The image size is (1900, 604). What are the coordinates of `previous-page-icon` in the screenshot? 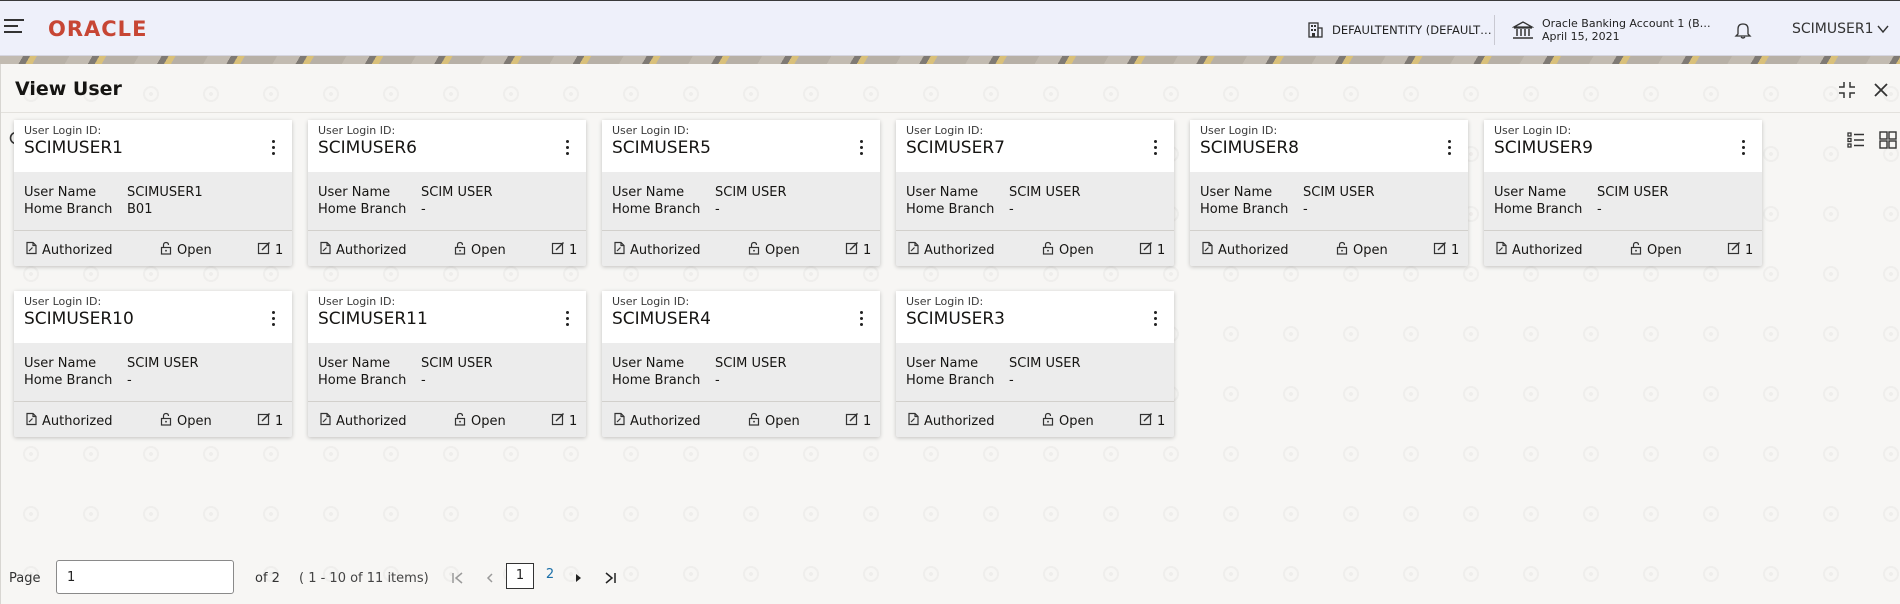 It's located at (490, 578).